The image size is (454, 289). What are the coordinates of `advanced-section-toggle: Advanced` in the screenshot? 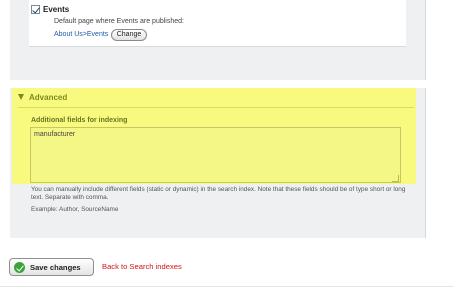 It's located at (42, 97).